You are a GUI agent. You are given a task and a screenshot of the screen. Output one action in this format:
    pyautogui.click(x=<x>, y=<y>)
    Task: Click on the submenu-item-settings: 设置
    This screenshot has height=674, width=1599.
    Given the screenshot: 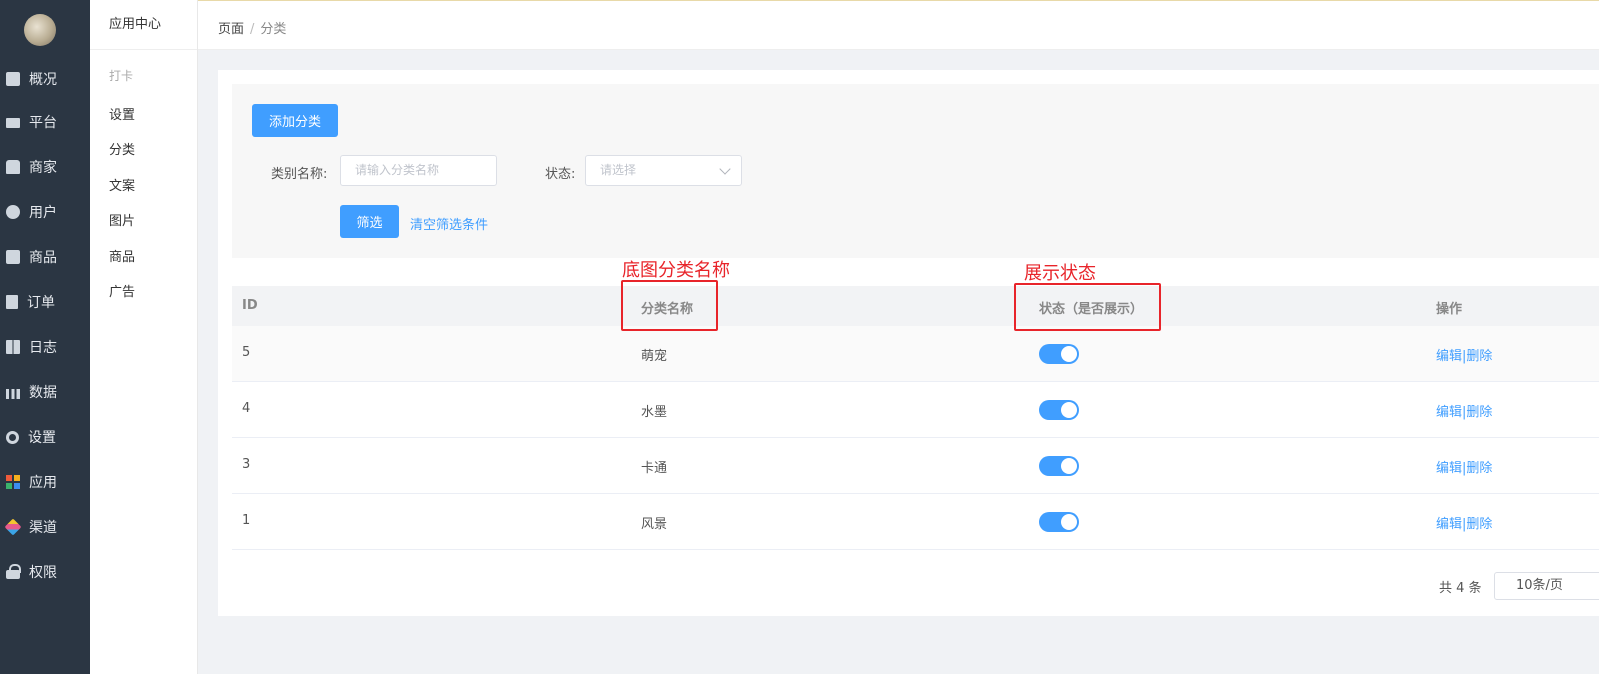 What is the action you would take?
    pyautogui.click(x=122, y=113)
    